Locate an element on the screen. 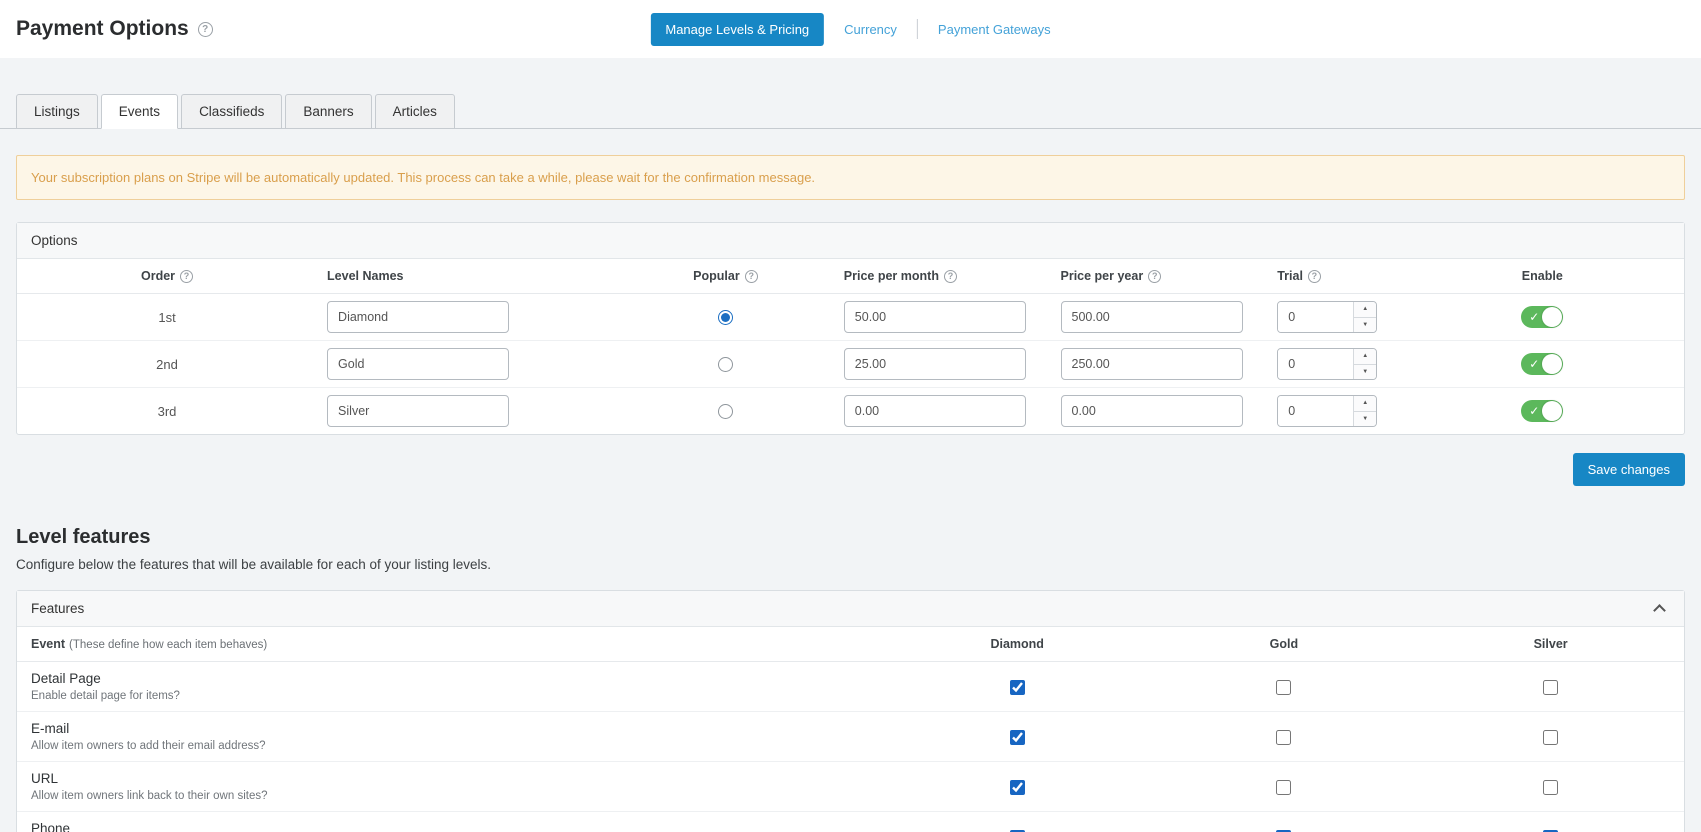 The width and height of the screenshot is (1701, 832). order-label: 1st is located at coordinates (167, 317).